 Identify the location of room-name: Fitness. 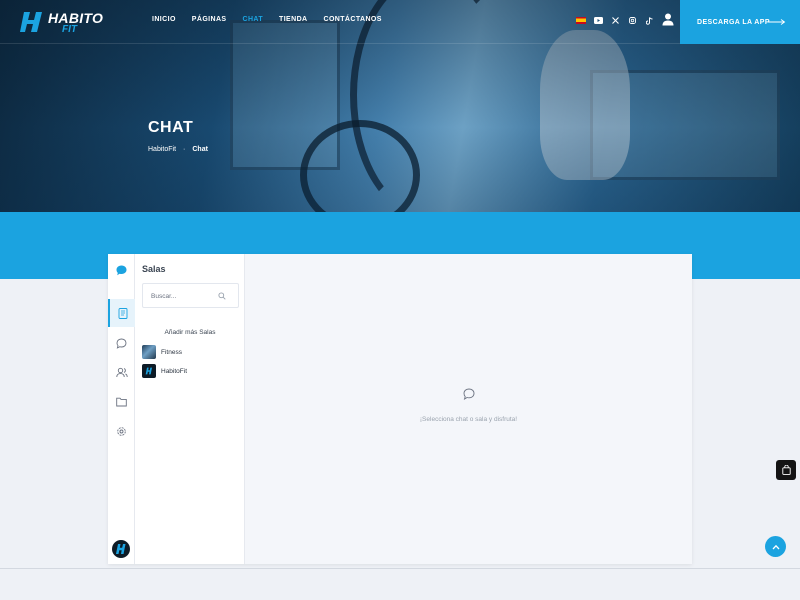
(171, 352).